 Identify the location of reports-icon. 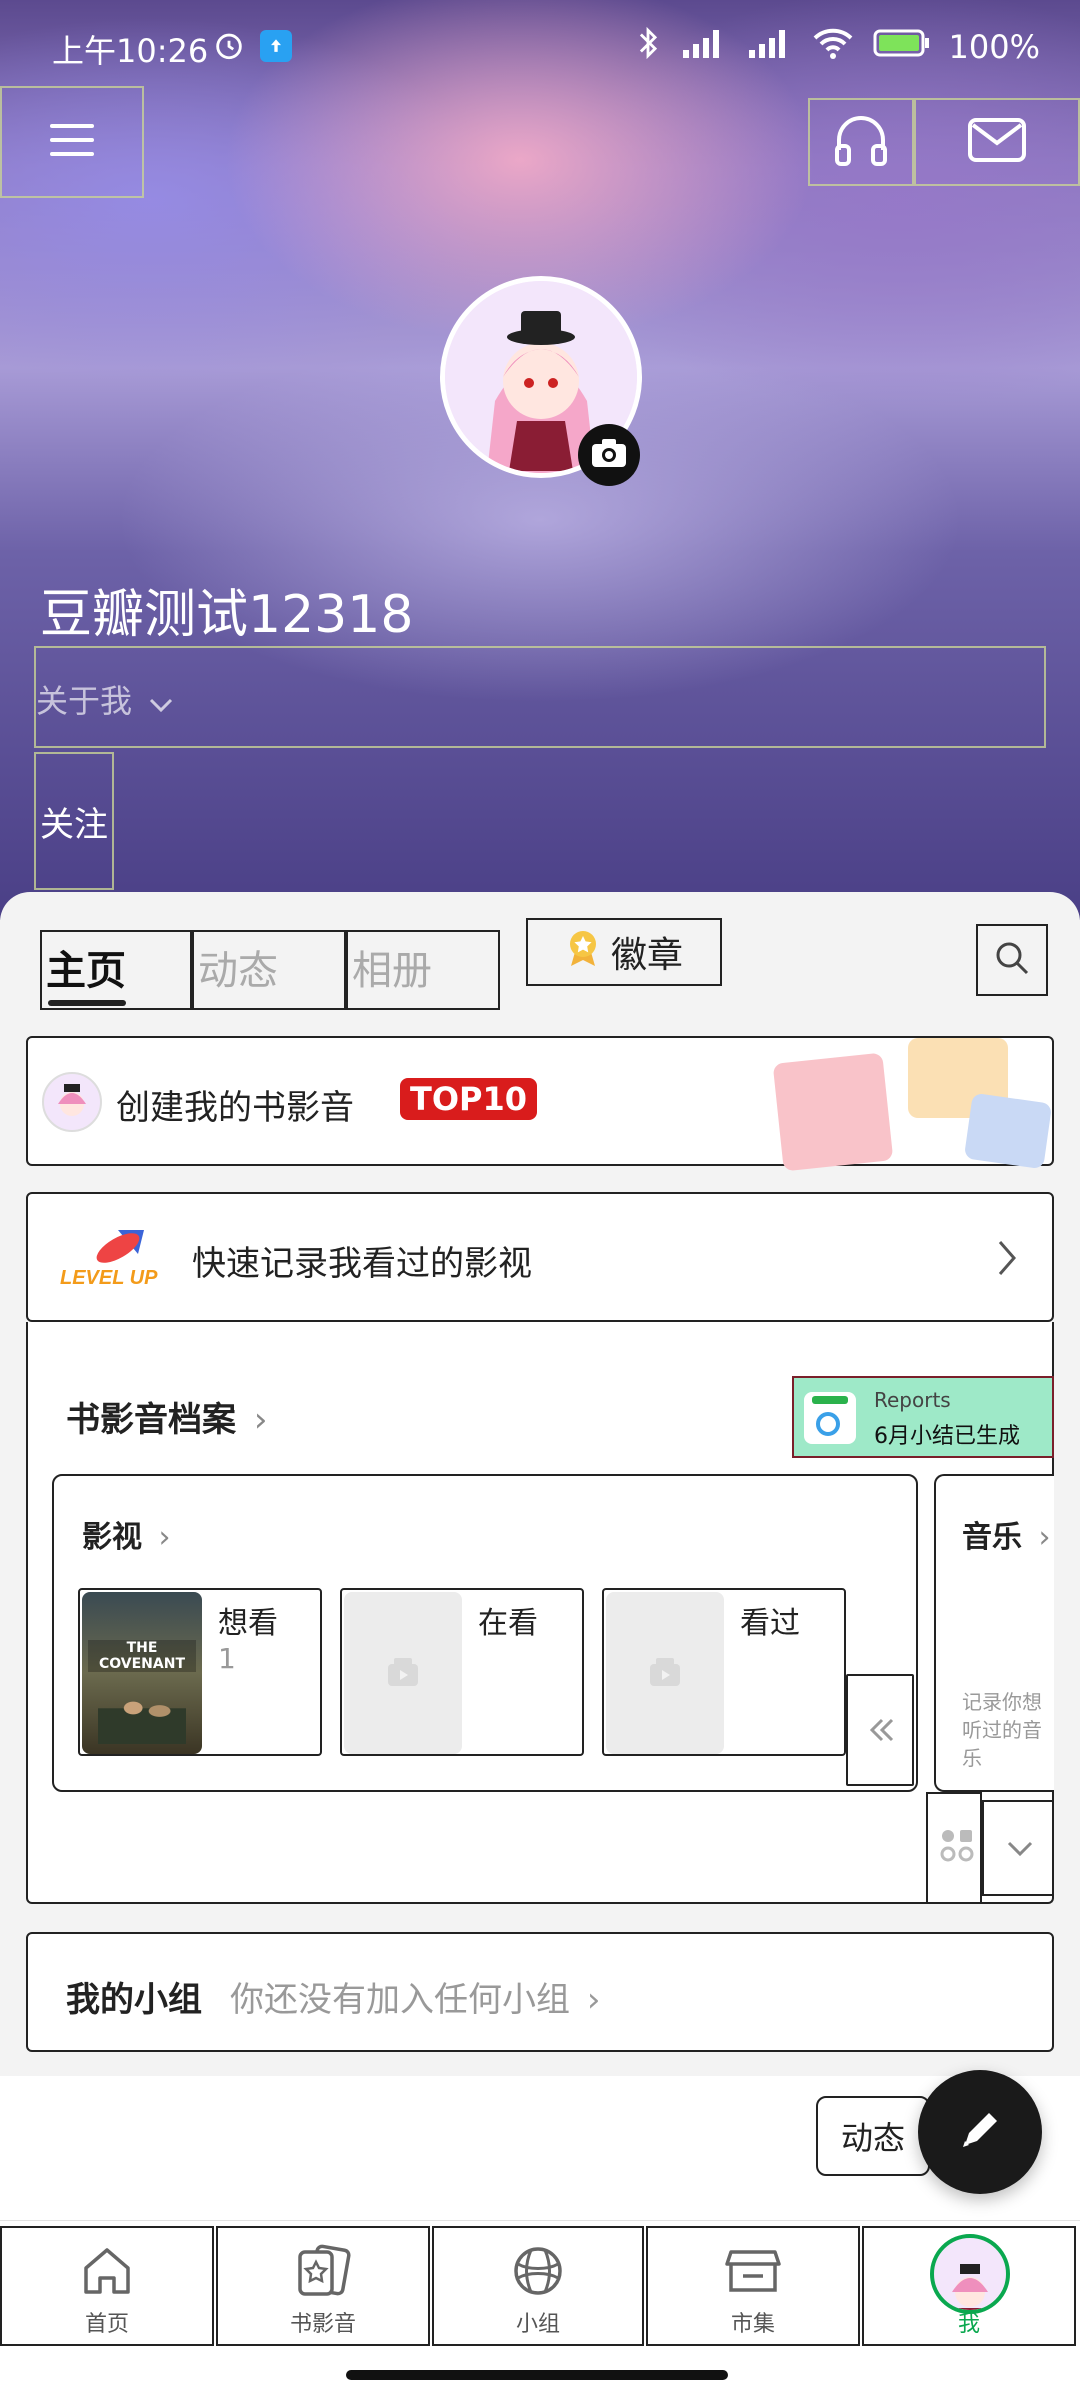
(830, 1418).